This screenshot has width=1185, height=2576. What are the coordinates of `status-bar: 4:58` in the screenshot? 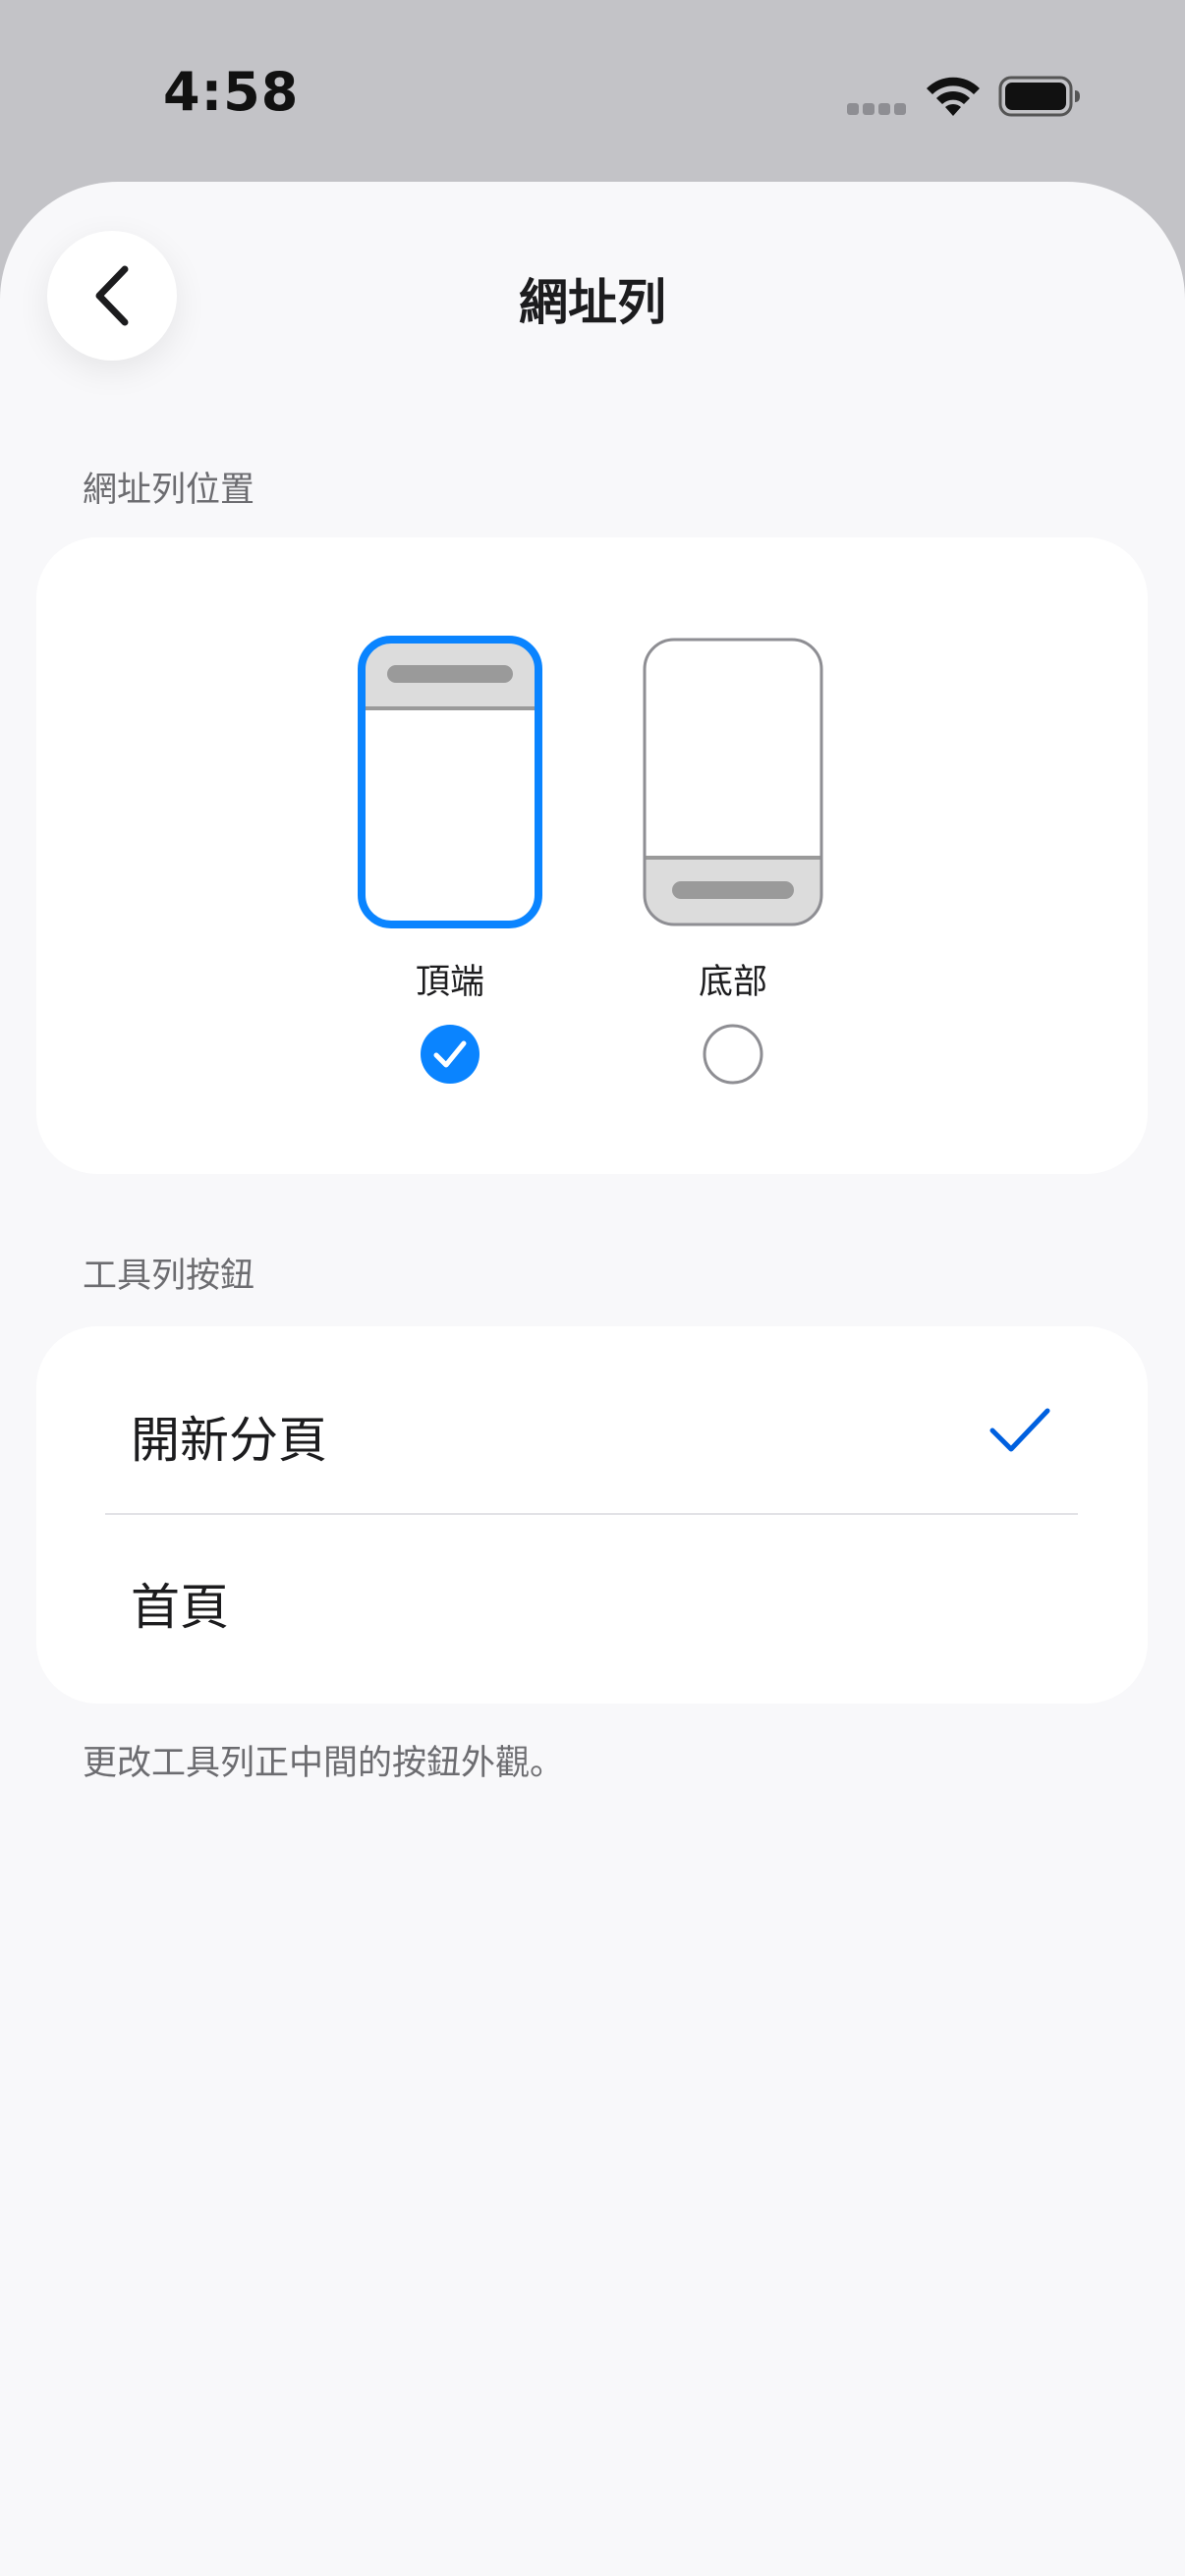 It's located at (592, 93).